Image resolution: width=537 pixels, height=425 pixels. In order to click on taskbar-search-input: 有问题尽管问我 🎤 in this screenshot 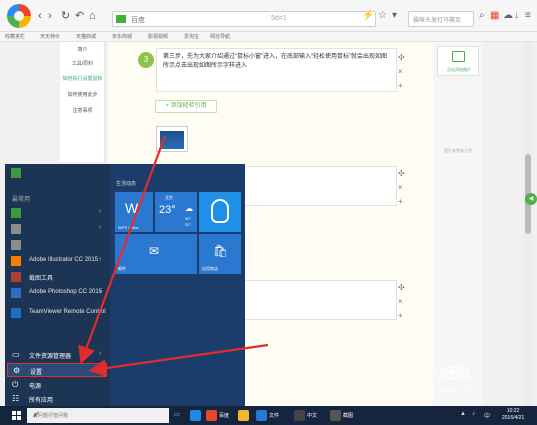, I will do `click(98, 415)`.